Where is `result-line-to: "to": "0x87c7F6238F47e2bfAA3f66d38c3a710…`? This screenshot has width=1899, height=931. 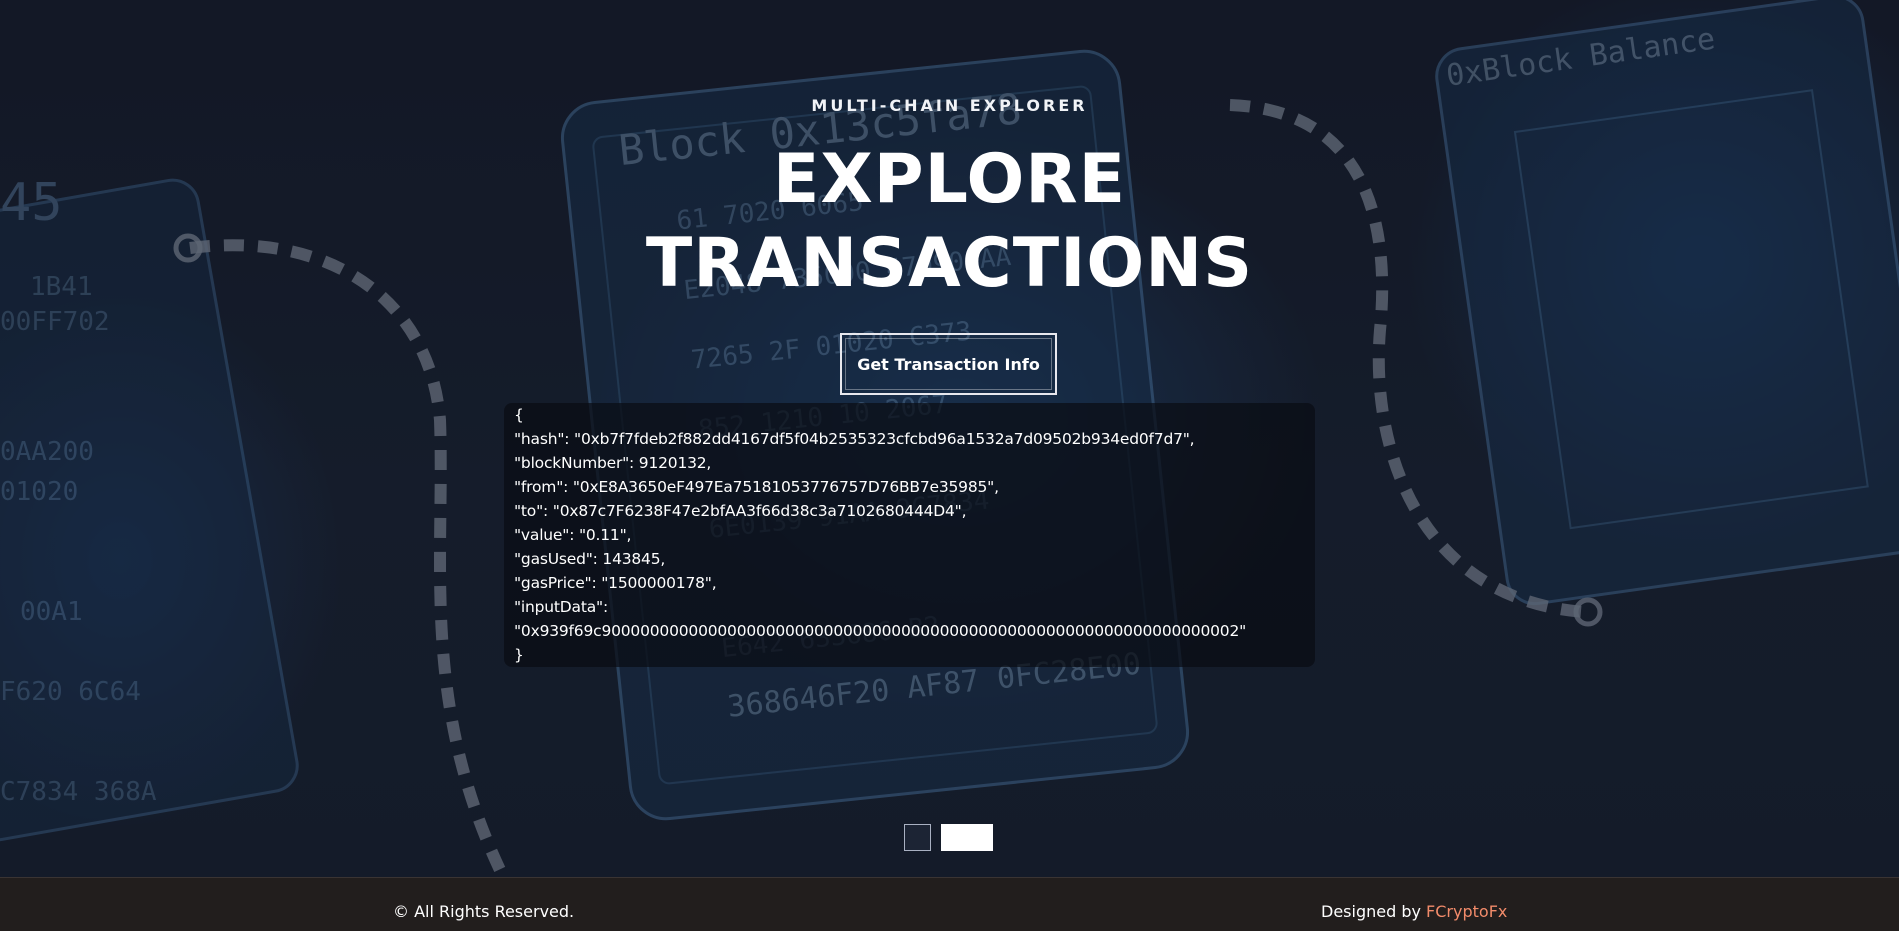
result-line-to: "to": "0x87c7F6238F47e2bfAA3f66d38c3a710… is located at coordinates (740, 511).